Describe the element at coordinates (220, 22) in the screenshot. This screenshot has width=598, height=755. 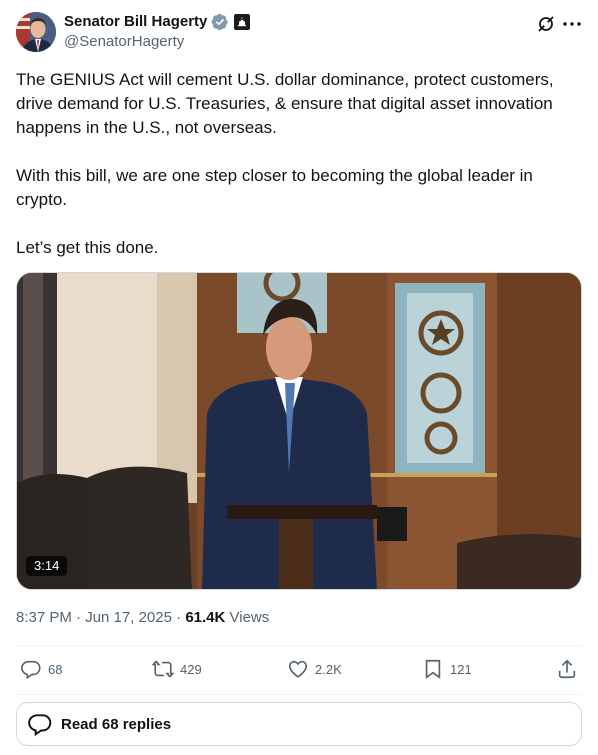
I see `verified-badge-icon` at that location.